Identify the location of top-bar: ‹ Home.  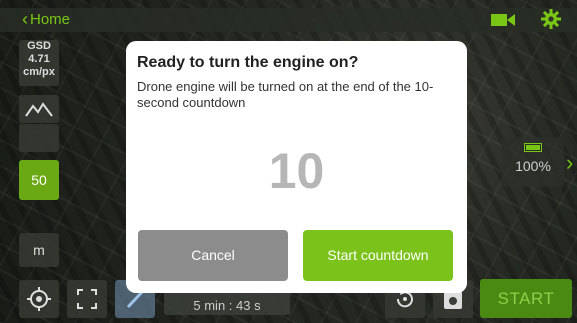
(288, 20).